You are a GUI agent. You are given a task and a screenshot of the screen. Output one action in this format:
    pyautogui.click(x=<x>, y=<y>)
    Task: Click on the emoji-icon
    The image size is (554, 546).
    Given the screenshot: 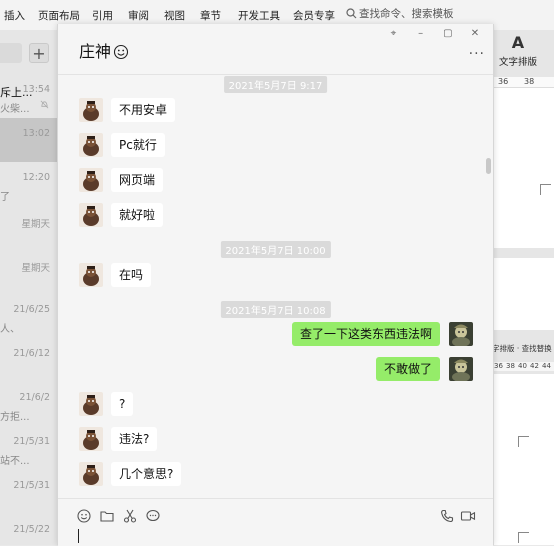 What is the action you would take?
    pyautogui.click(x=84, y=516)
    